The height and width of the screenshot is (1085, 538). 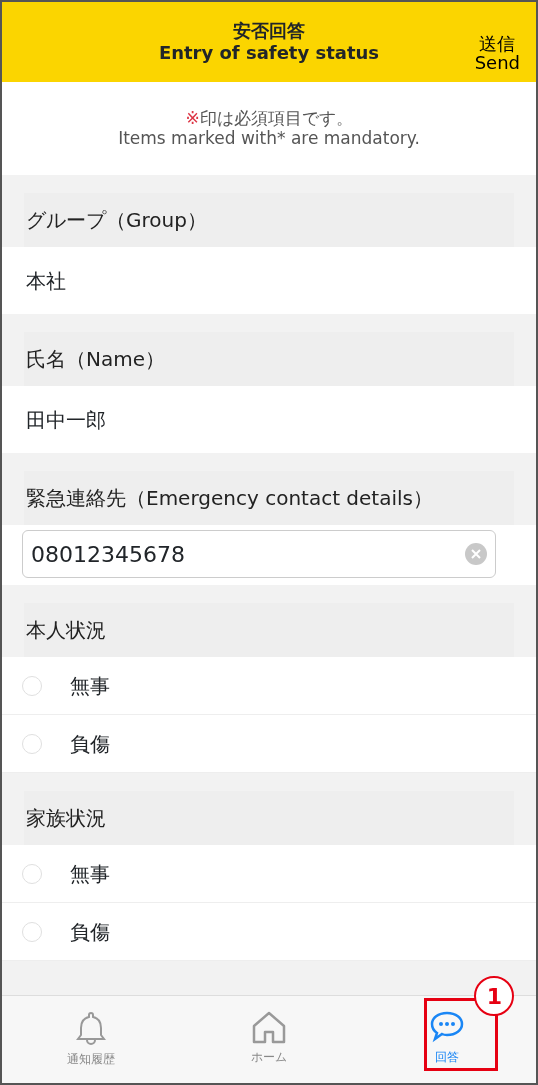 What do you see at coordinates (497, 54) in the screenshot?
I see `send-button: 送信 Send` at bounding box center [497, 54].